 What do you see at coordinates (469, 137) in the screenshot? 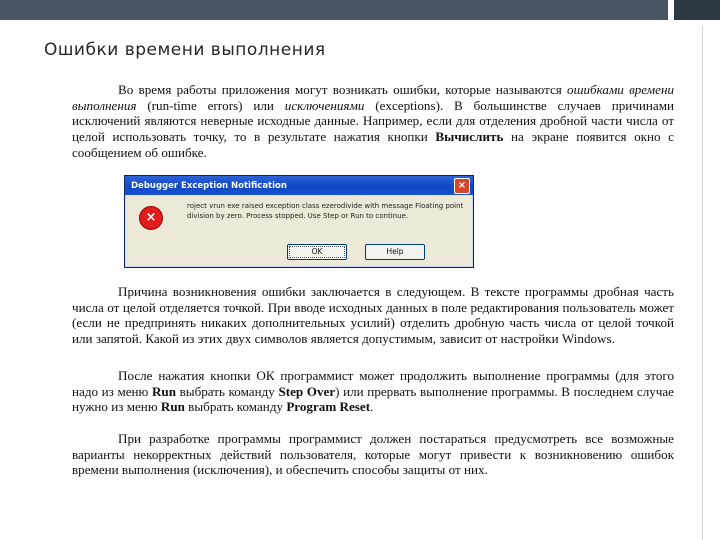
I see `button-name-calculate: Вычислить` at bounding box center [469, 137].